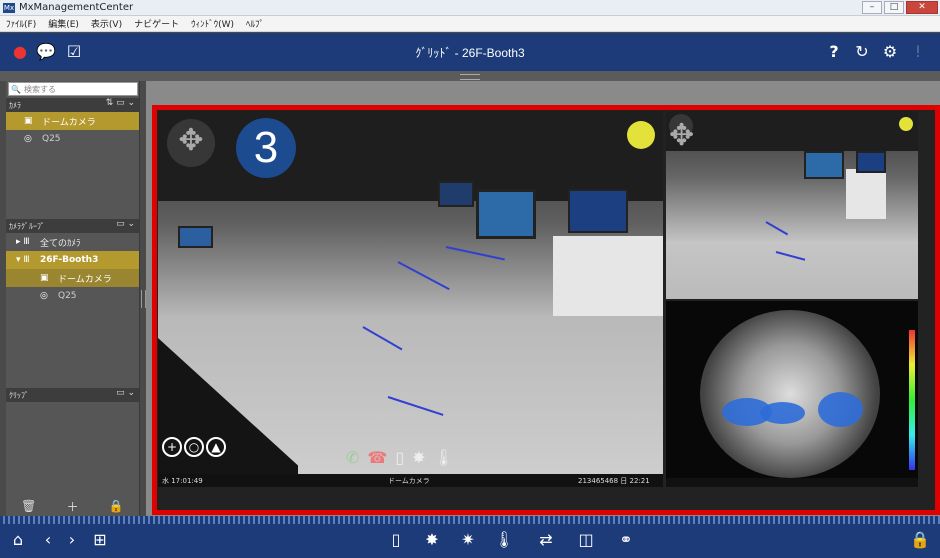 This screenshot has height=558, width=940. I want to click on gear-icon: ⚙, so click(890, 52).